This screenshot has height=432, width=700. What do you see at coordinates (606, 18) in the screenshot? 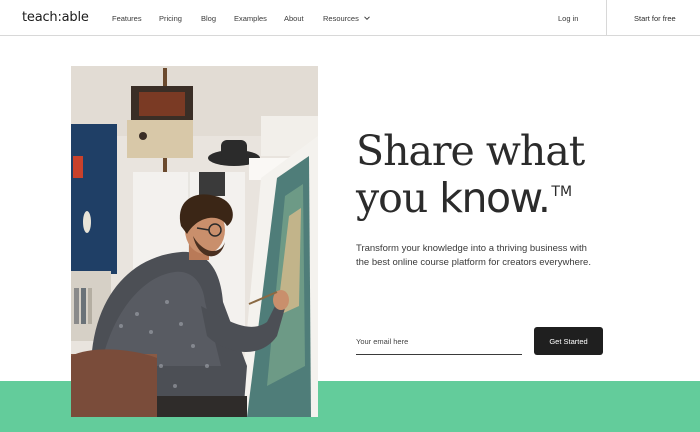
I see `nav-divider` at bounding box center [606, 18].